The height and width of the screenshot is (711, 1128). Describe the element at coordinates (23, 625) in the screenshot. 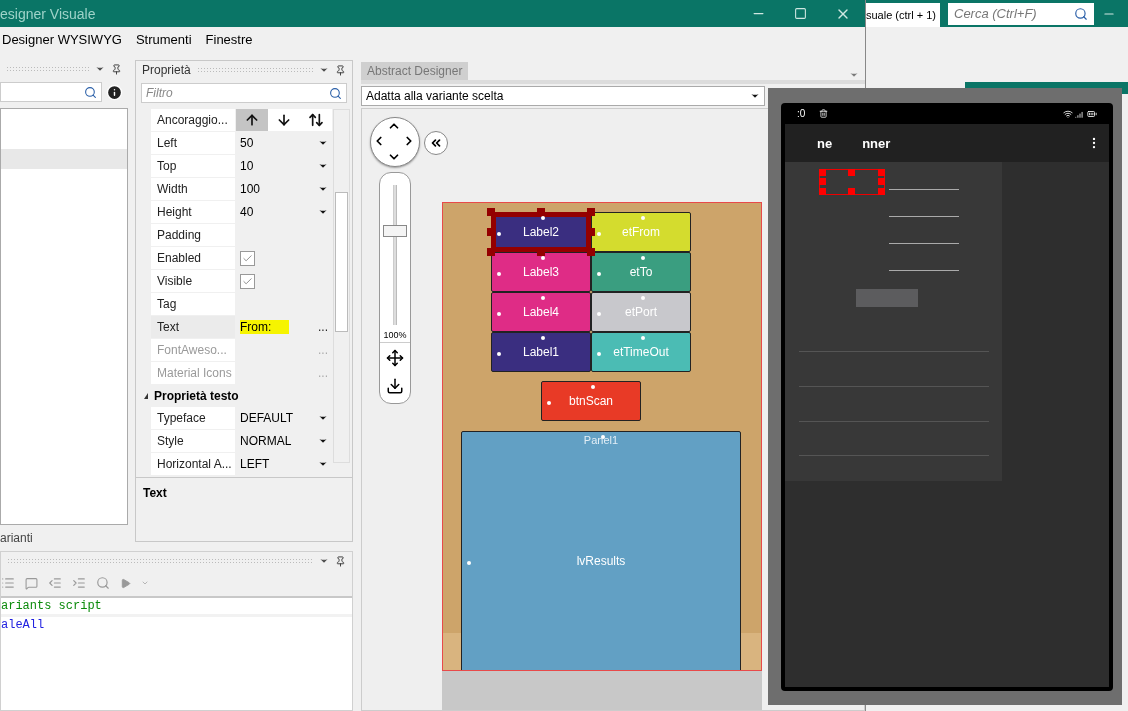

I see `code-line: aleAll` at that location.